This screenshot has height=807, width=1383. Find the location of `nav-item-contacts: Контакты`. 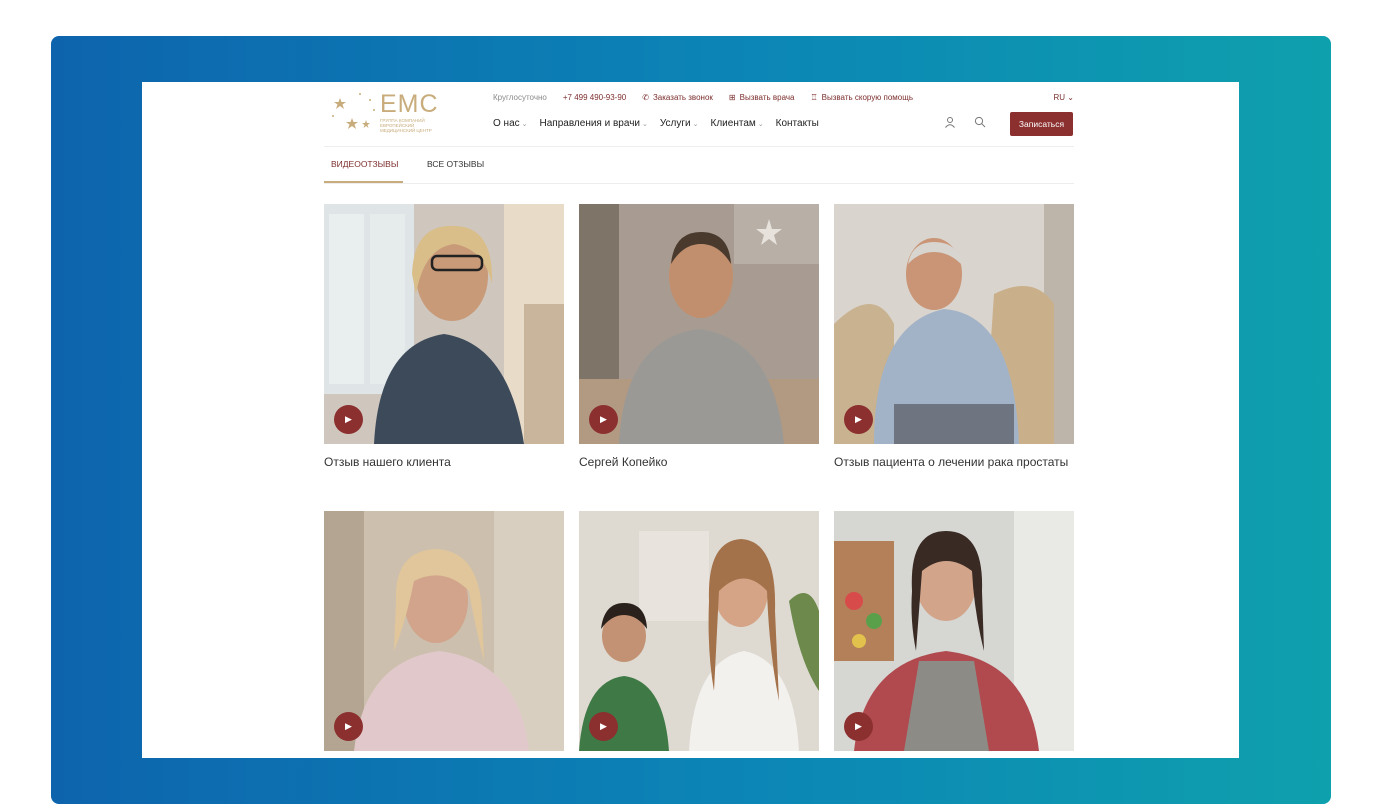

nav-item-contacts: Контакты is located at coordinates (797, 123).